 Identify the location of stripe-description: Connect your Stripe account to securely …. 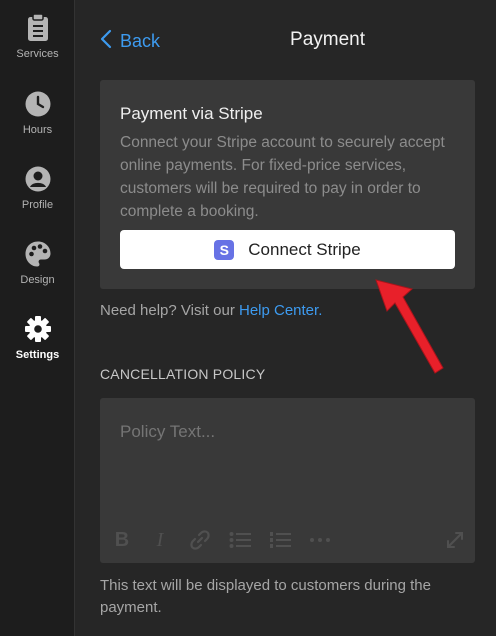
(282, 177).